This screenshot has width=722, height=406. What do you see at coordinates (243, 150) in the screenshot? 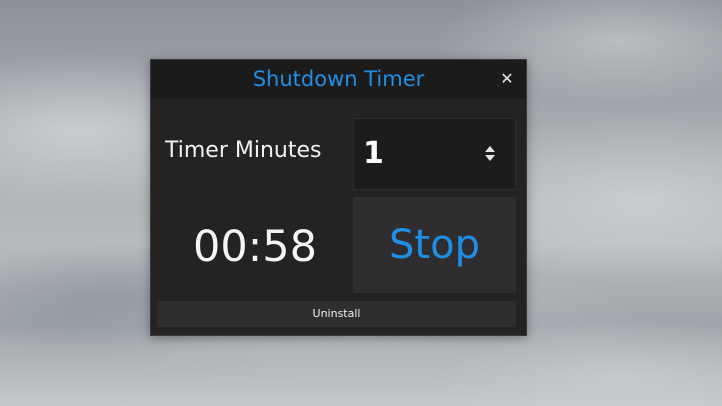
I see `timer-minutes-label: Timer Minutes` at bounding box center [243, 150].